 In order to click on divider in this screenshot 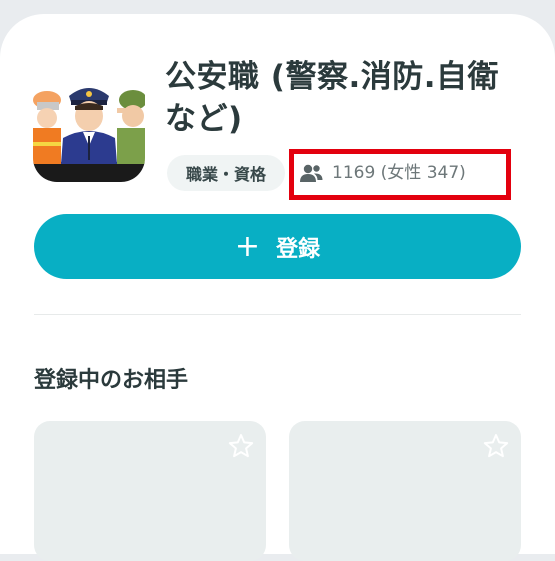, I will do `click(277, 314)`.